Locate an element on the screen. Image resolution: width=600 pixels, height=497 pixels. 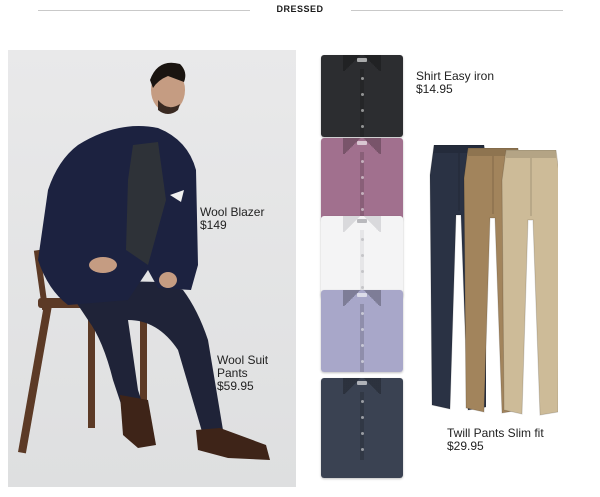
page-title: DRESSED is located at coordinates (300, 9).